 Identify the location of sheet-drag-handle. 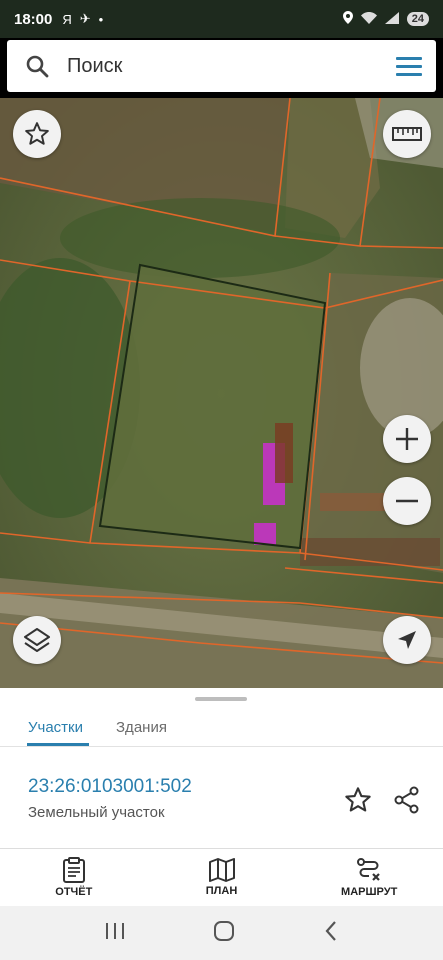
(221, 699).